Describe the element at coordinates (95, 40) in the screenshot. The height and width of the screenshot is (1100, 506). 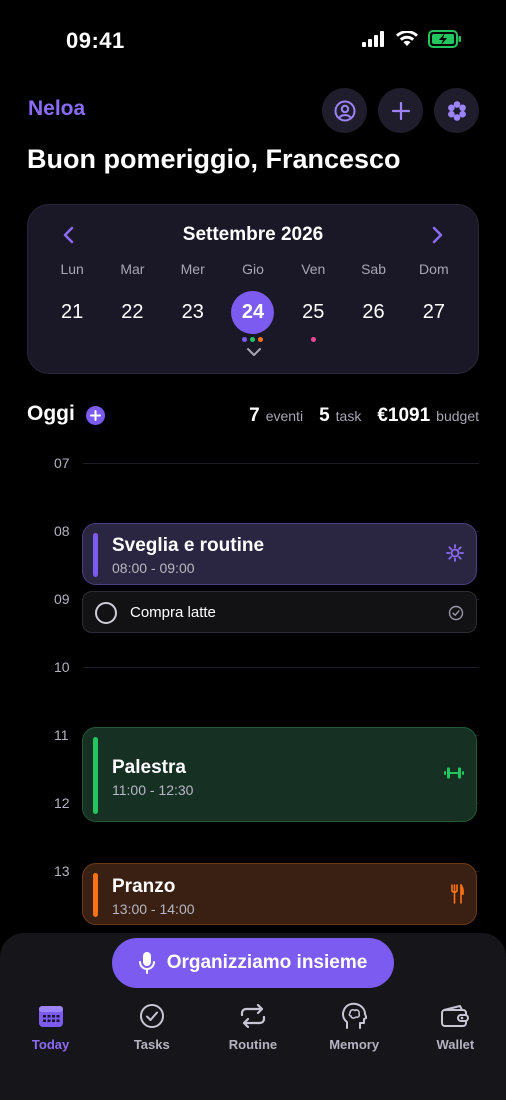
I see `status-time: 09:41` at that location.